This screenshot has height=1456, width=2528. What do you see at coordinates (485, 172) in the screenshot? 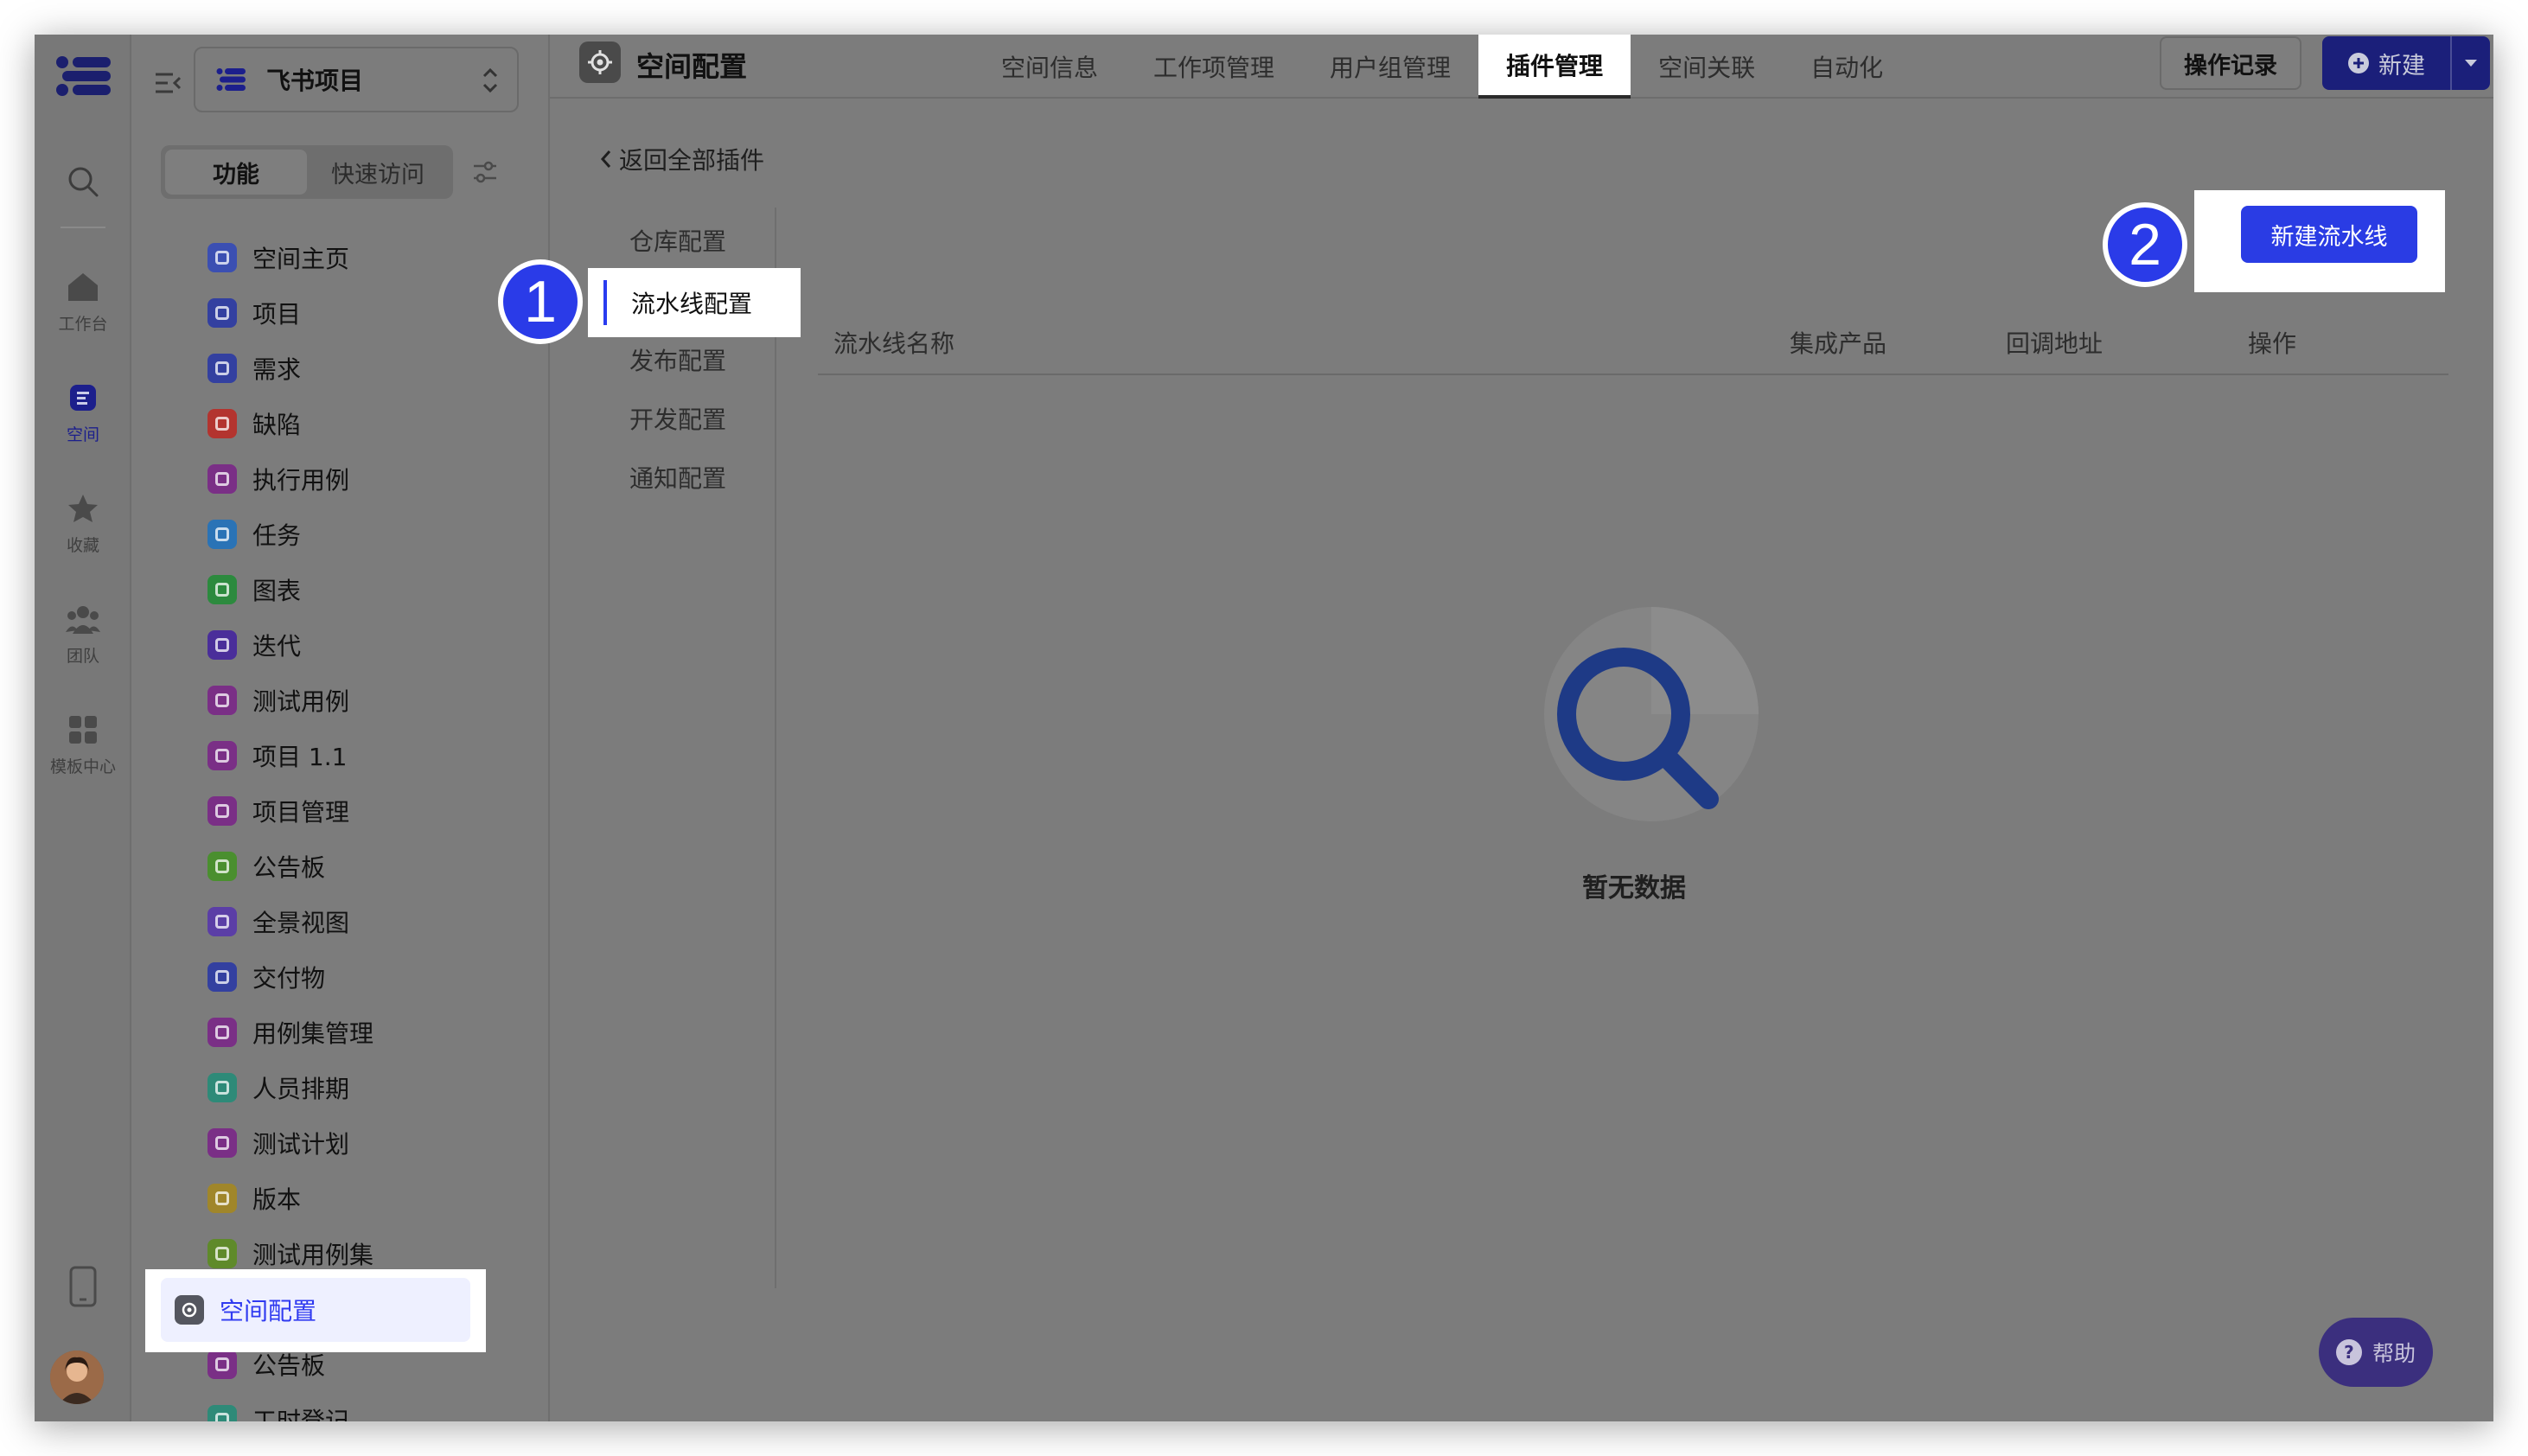
I see `sliders-icon` at bounding box center [485, 172].